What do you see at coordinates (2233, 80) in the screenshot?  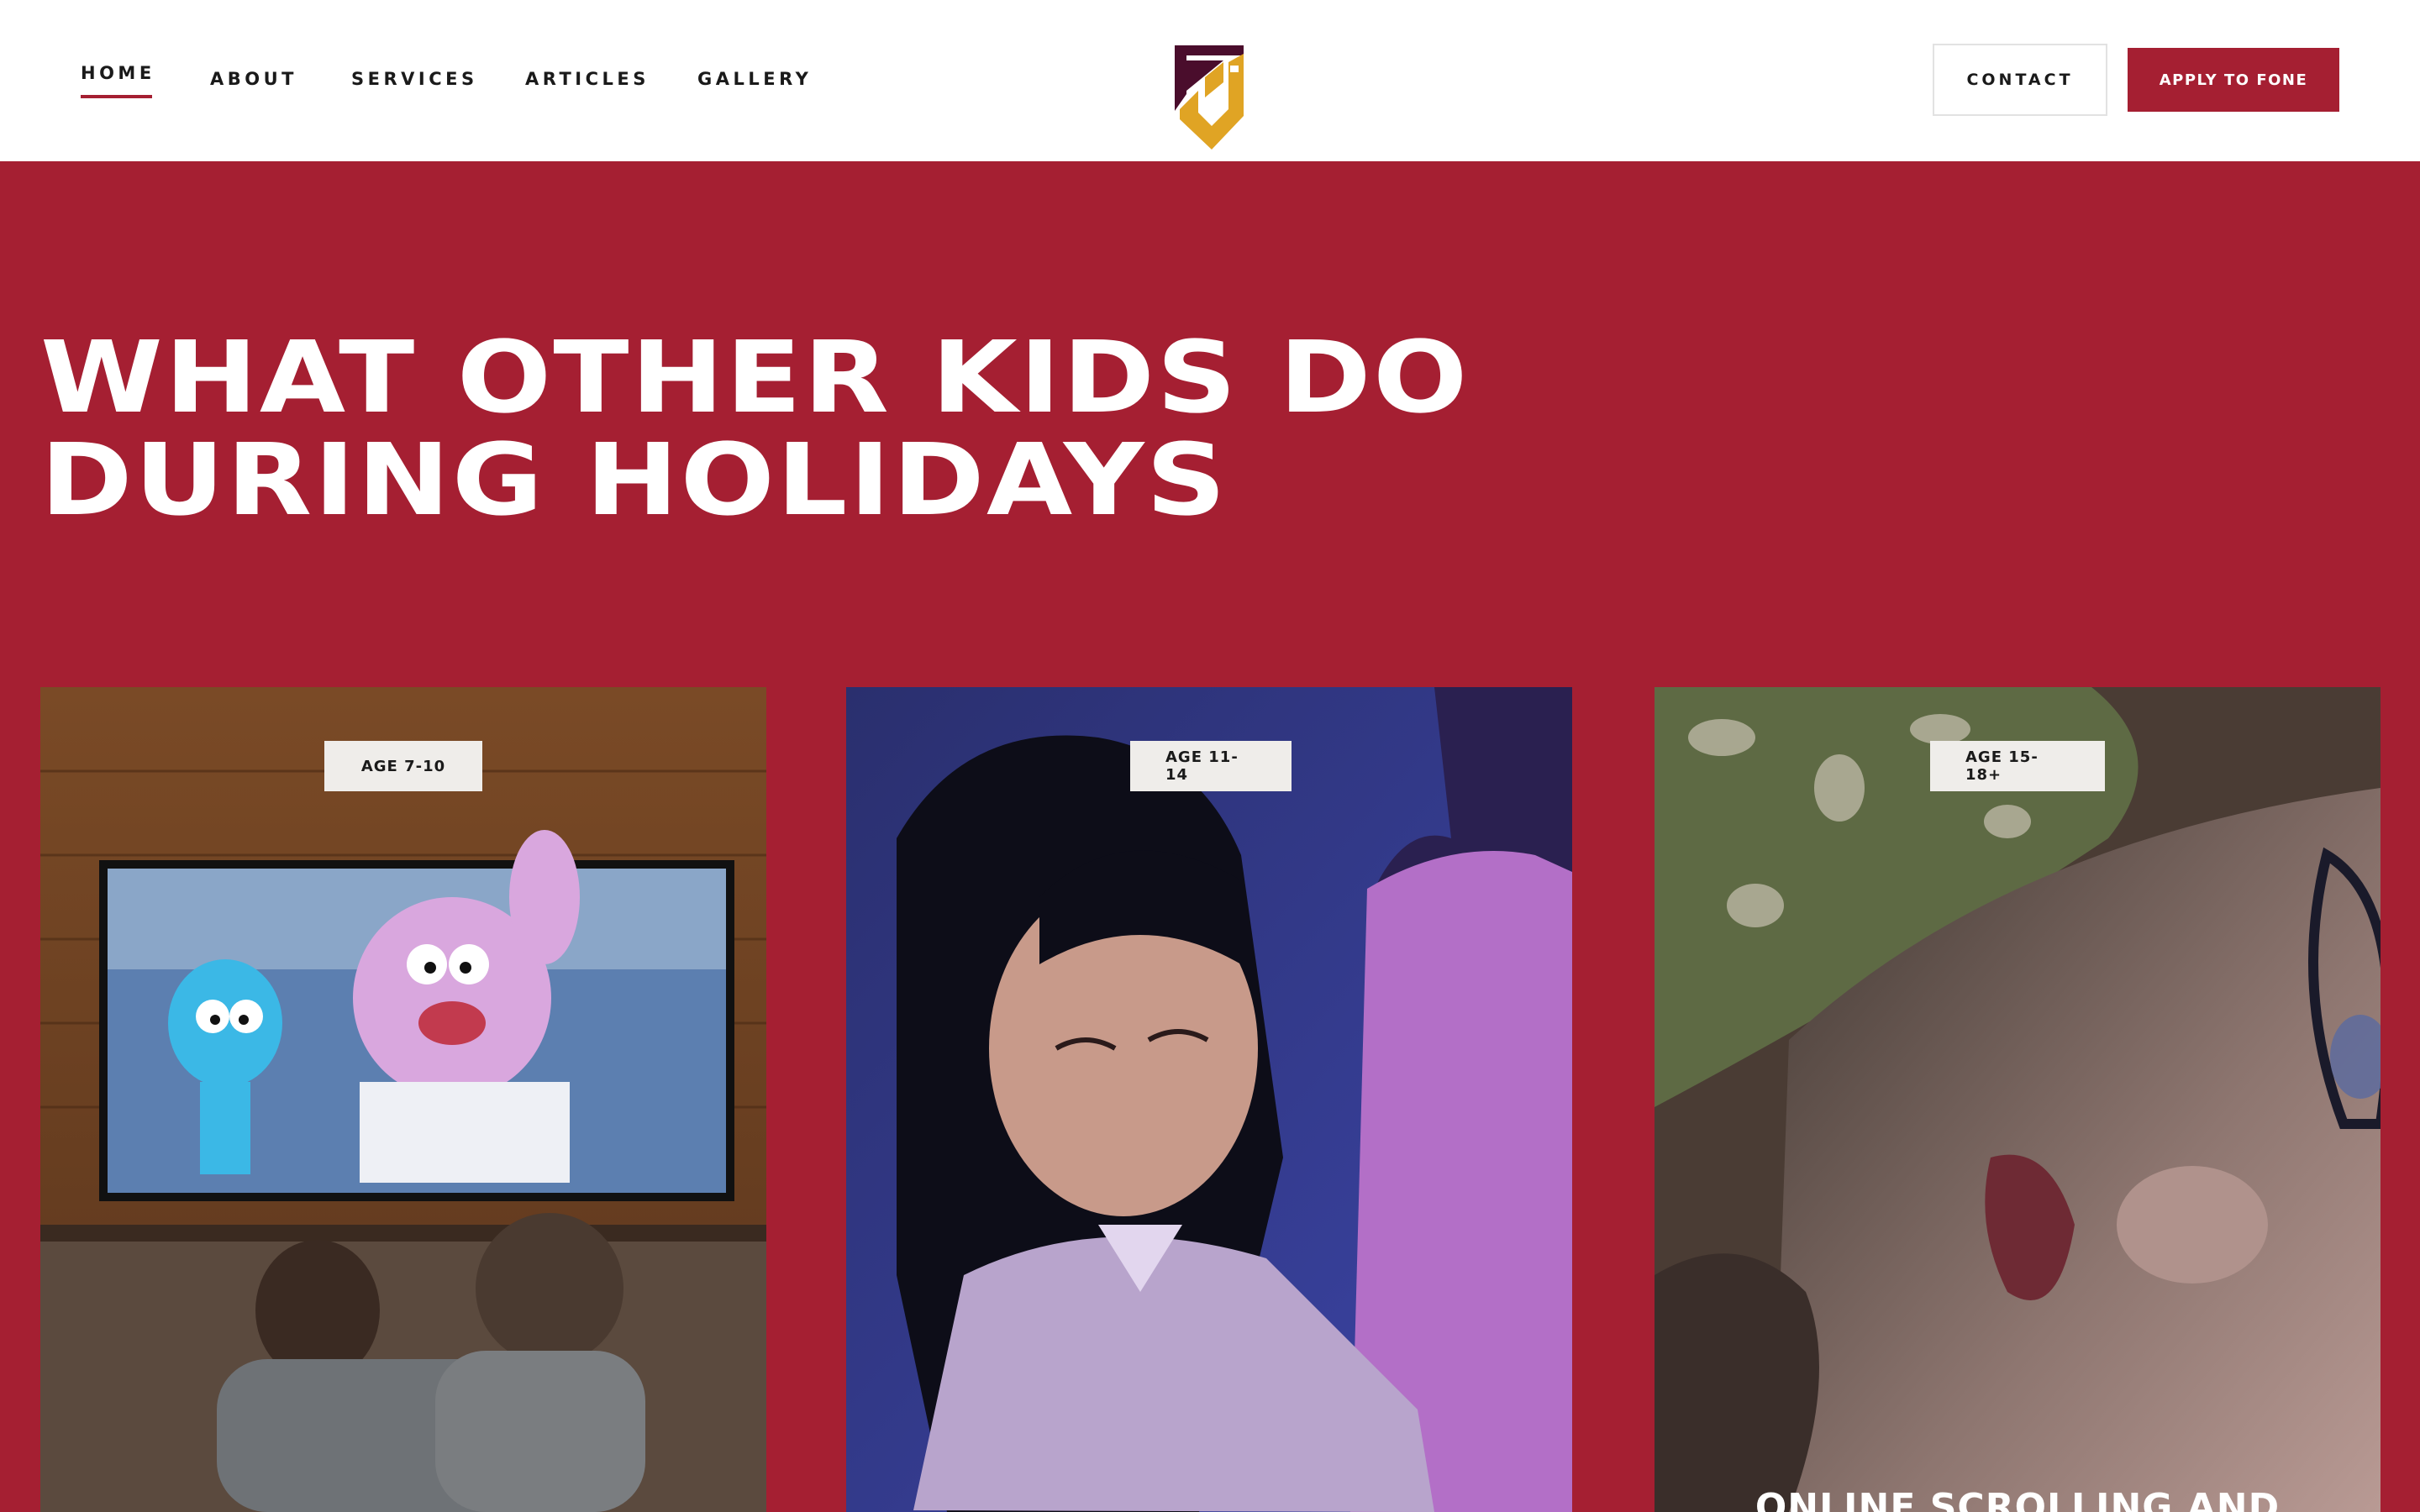 I see `apply-button: APPLY TO FONE` at bounding box center [2233, 80].